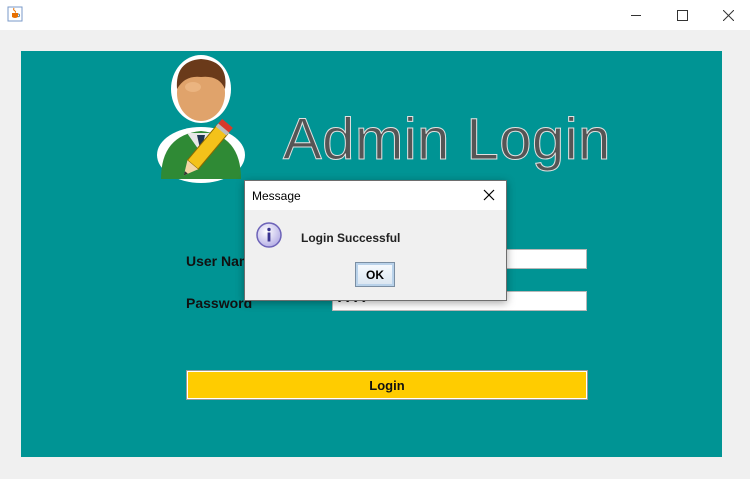  Describe the element at coordinates (15, 14) in the screenshot. I see `java-coffee-icon` at that location.